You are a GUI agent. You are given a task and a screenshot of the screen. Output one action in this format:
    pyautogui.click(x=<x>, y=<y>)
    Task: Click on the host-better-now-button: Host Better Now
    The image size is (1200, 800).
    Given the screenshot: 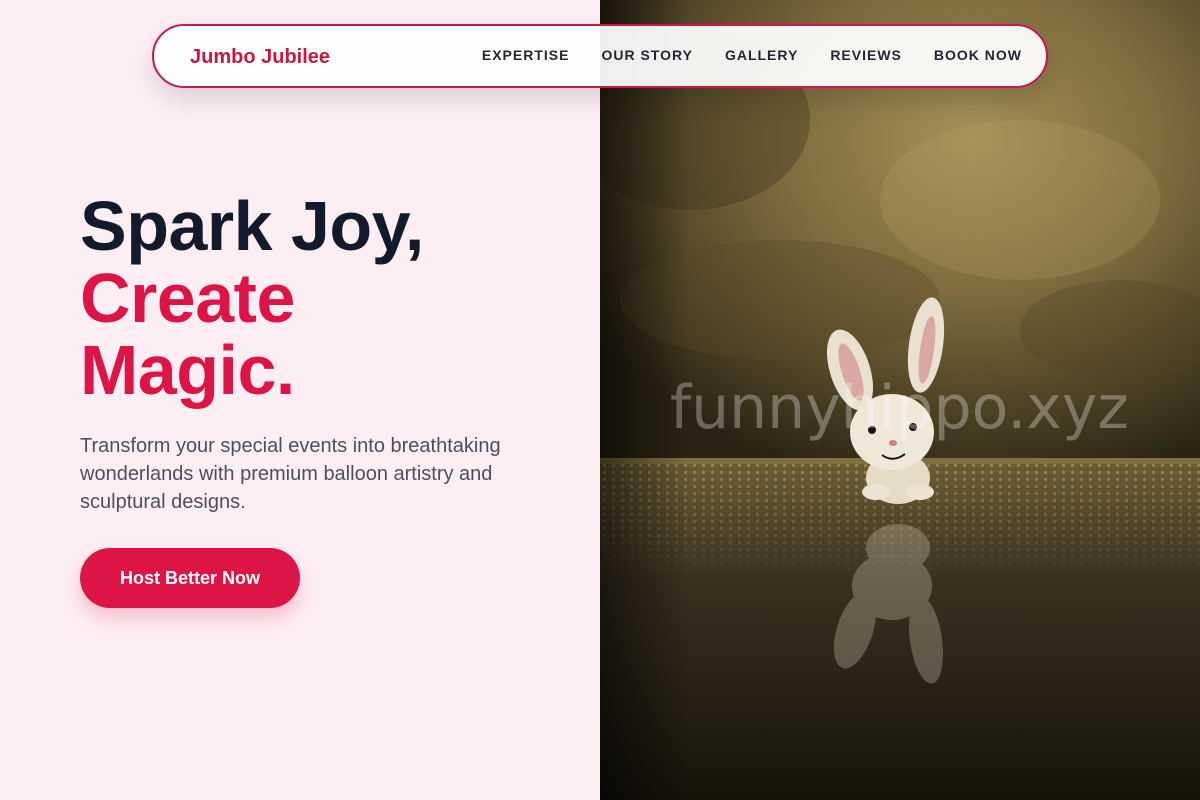 What is the action you would take?
    pyautogui.click(x=190, y=578)
    